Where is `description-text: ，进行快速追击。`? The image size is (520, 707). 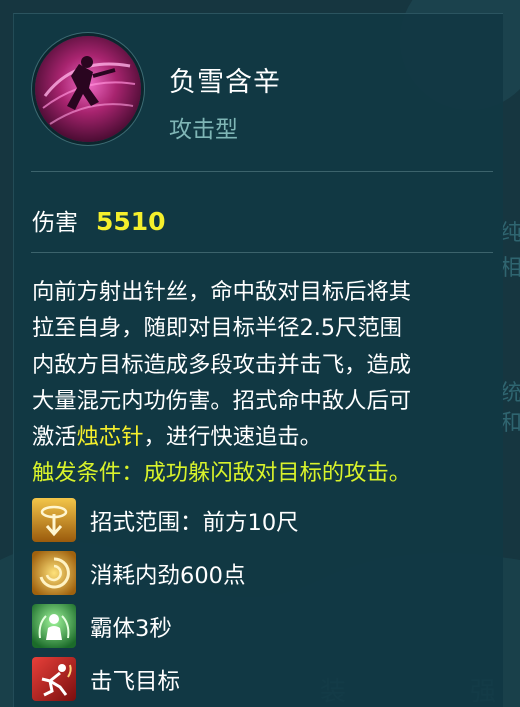 description-text: ，进行快速追击。 is located at coordinates (232, 437).